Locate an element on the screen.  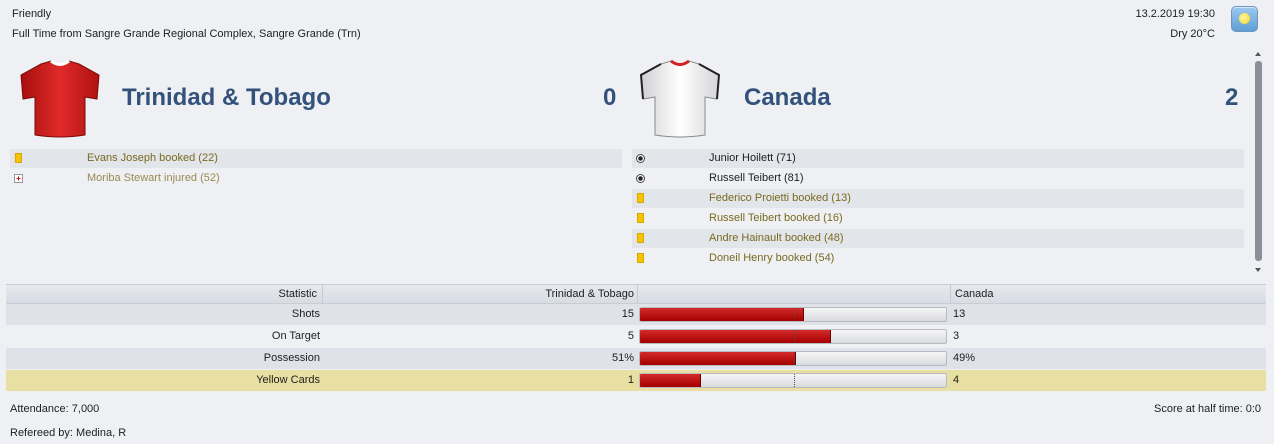
competition-label: Friendly is located at coordinates (32, 14).